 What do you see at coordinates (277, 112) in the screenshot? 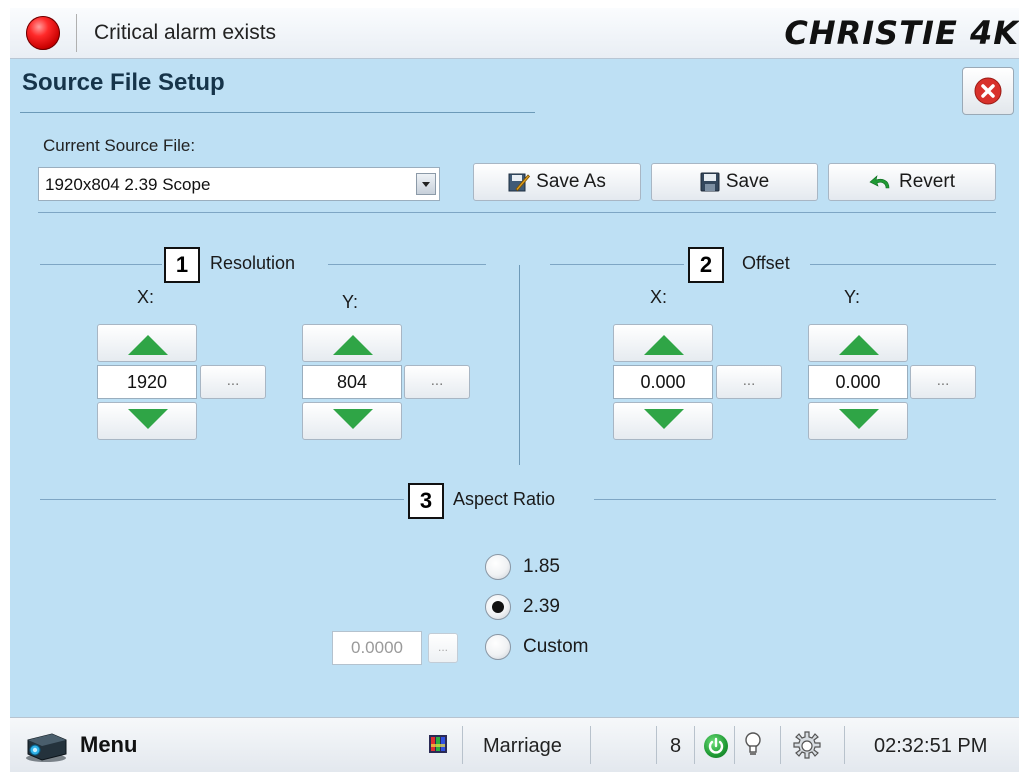
I see `title-underline` at bounding box center [277, 112].